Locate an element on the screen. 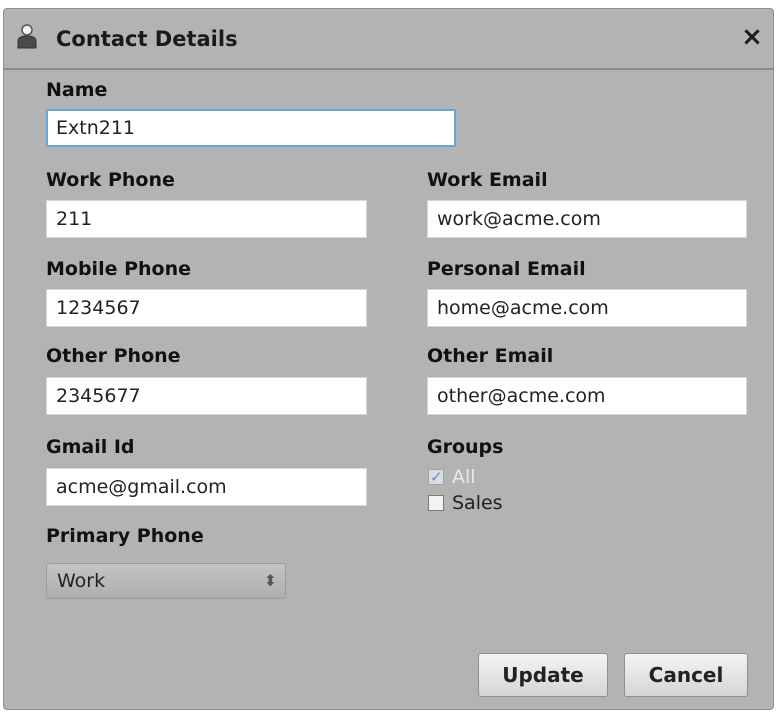  primary-phone-value: Work is located at coordinates (81, 581).